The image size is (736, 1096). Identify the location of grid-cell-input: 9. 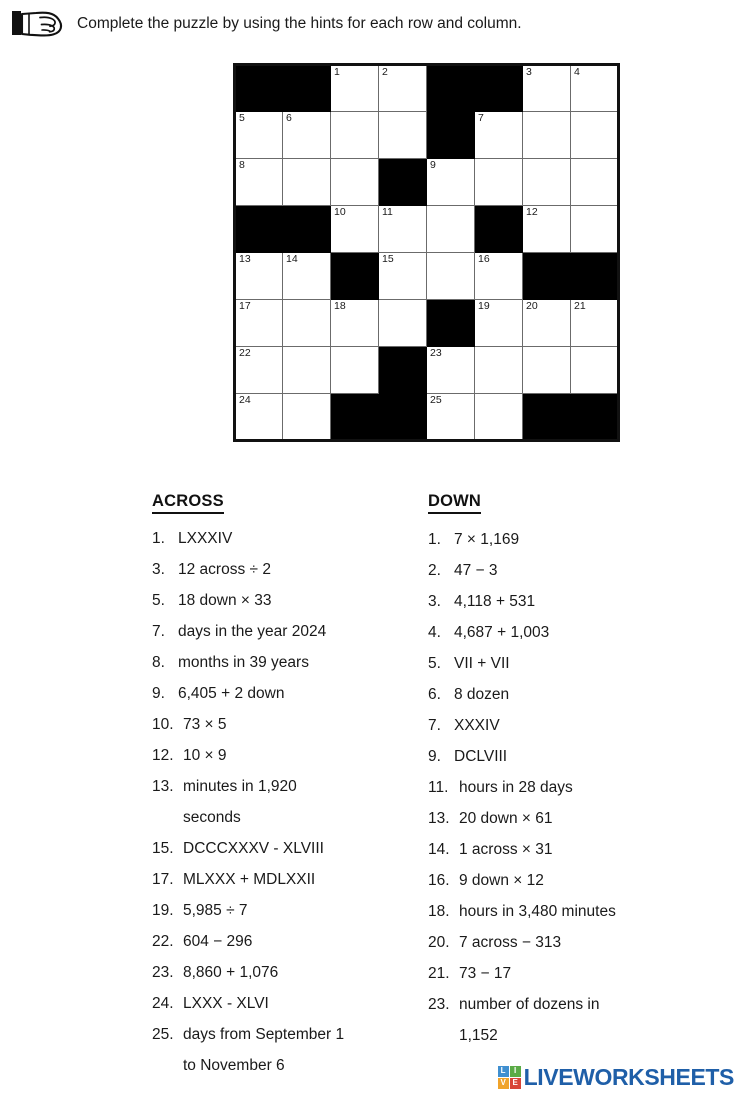
(450, 182).